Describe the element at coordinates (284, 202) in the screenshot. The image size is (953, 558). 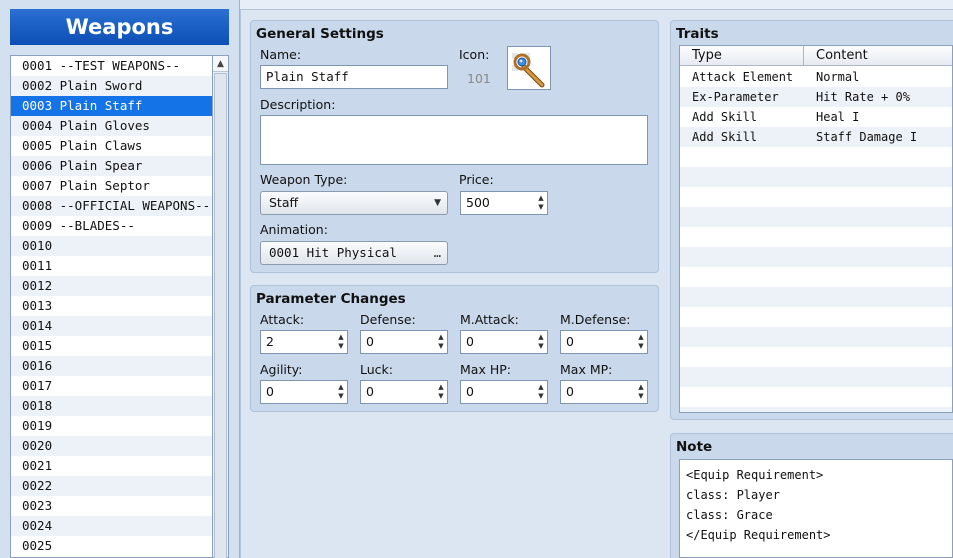
I see `weapon-type-value: Staff` at that location.